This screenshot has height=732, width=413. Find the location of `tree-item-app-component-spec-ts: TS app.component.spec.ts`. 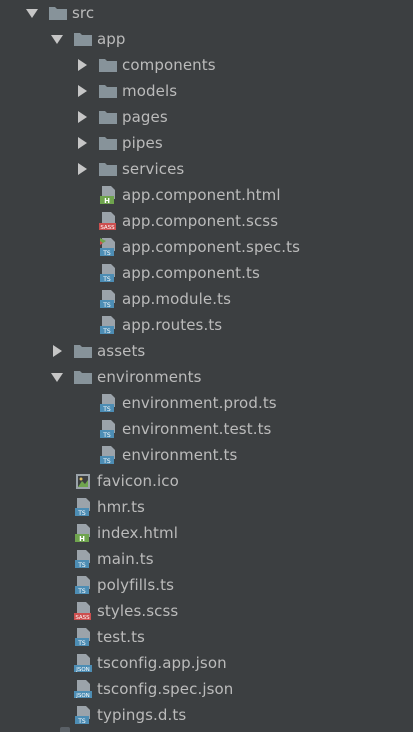

tree-item-app-component-spec-ts: TS app.component.spec.ts is located at coordinates (199, 247).